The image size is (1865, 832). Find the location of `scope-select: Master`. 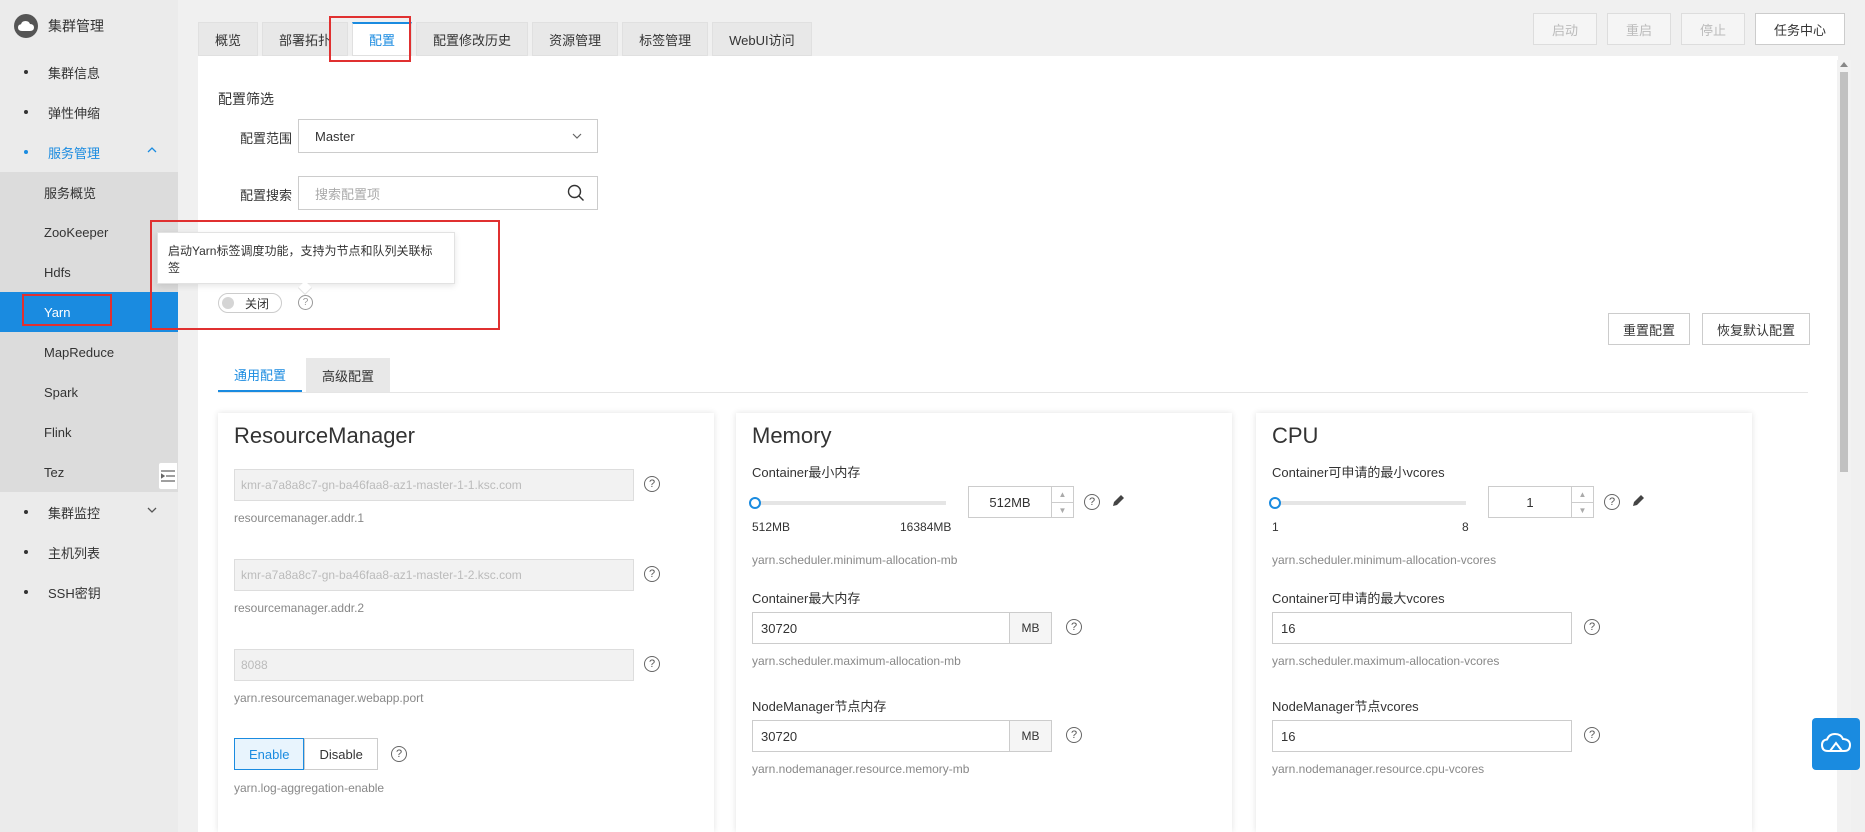

scope-select: Master is located at coordinates (448, 136).